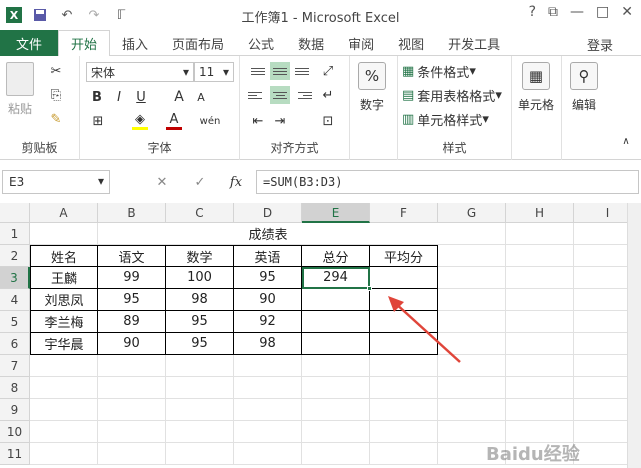 The height and width of the screenshot is (468, 641). I want to click on tab-data: 数据, so click(311, 43).